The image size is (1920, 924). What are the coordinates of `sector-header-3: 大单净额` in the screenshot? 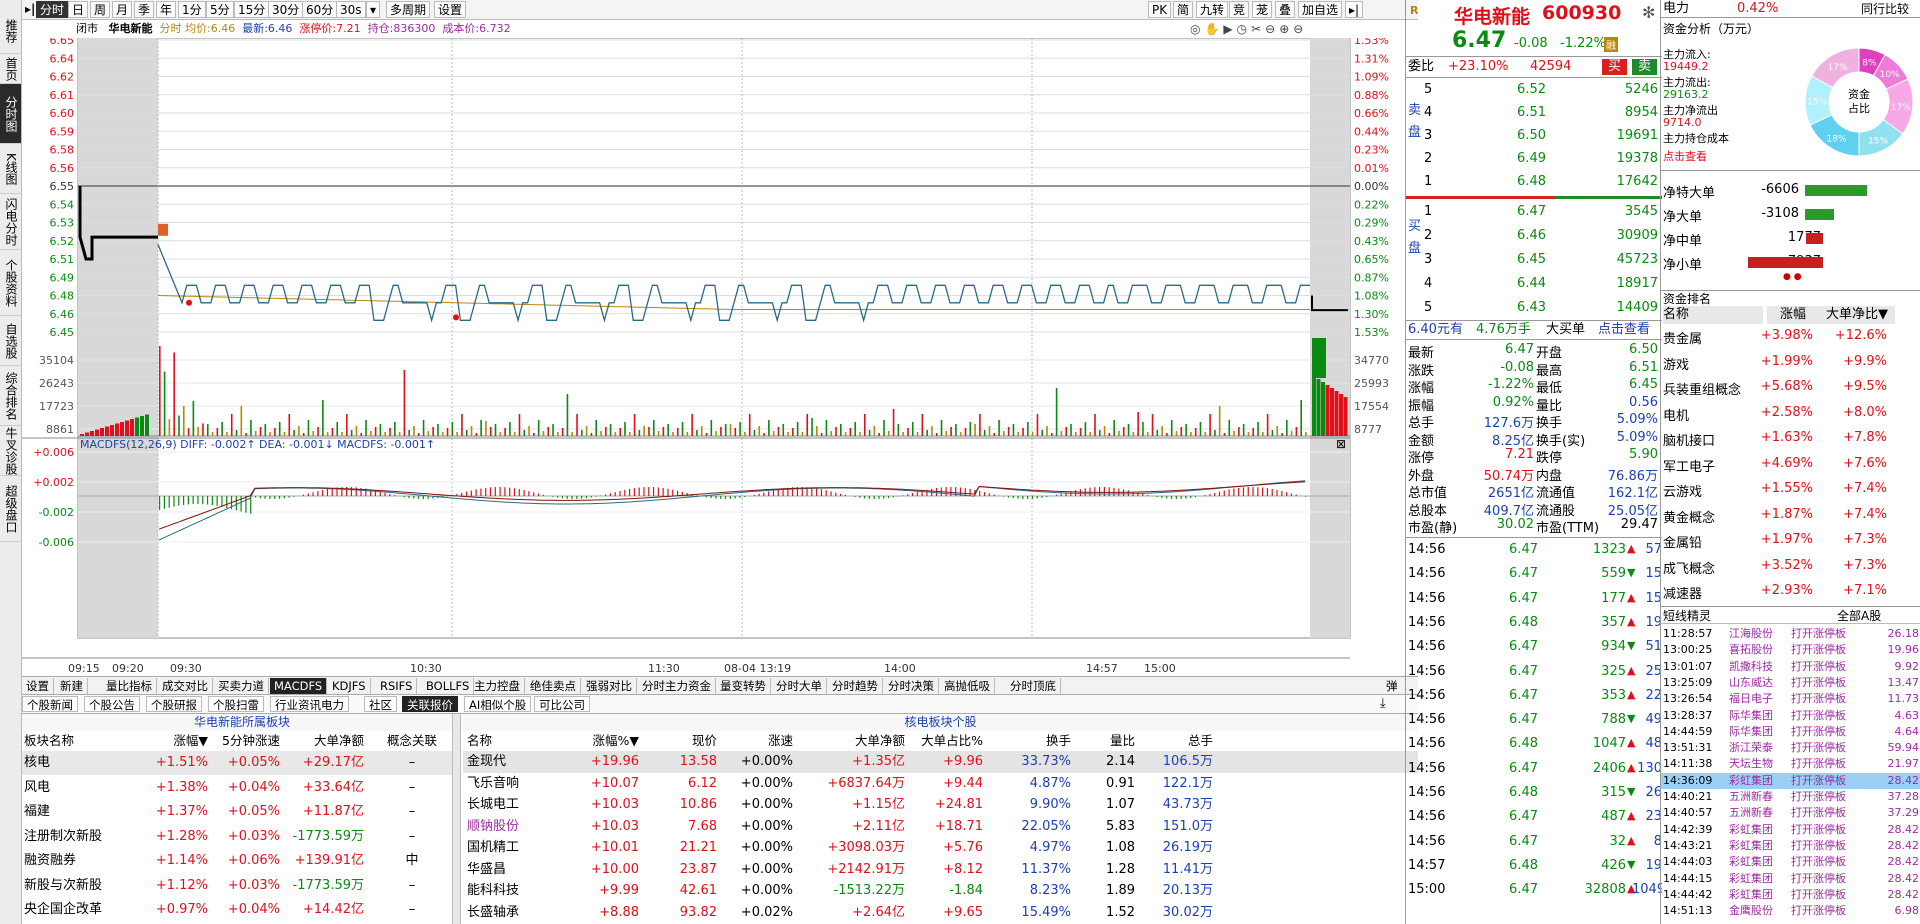 It's located at (324, 741).